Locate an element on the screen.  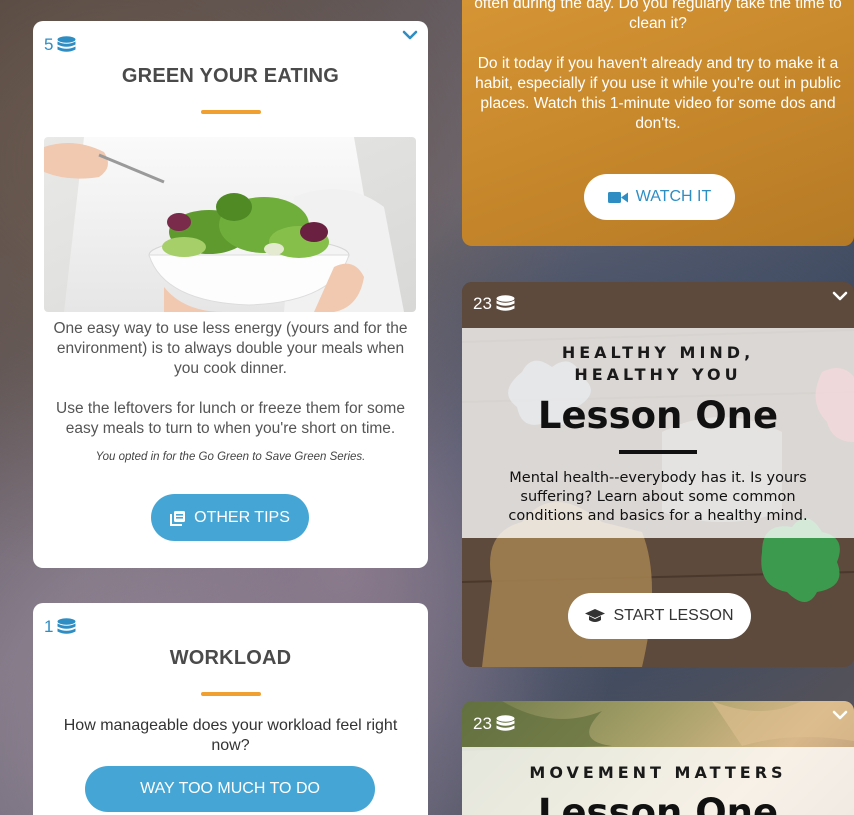
graduation-cap-icon is located at coordinates (595, 615).